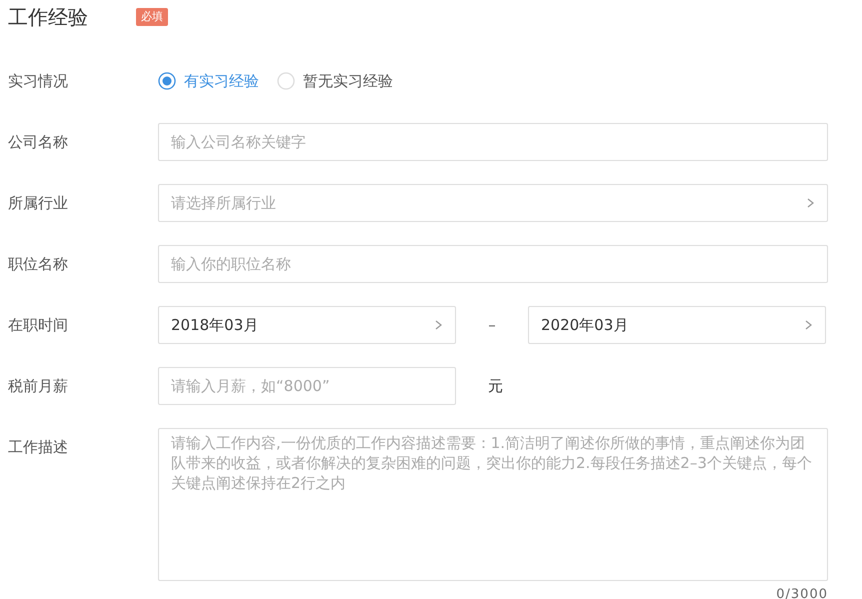  I want to click on unit-label: 元, so click(495, 386).